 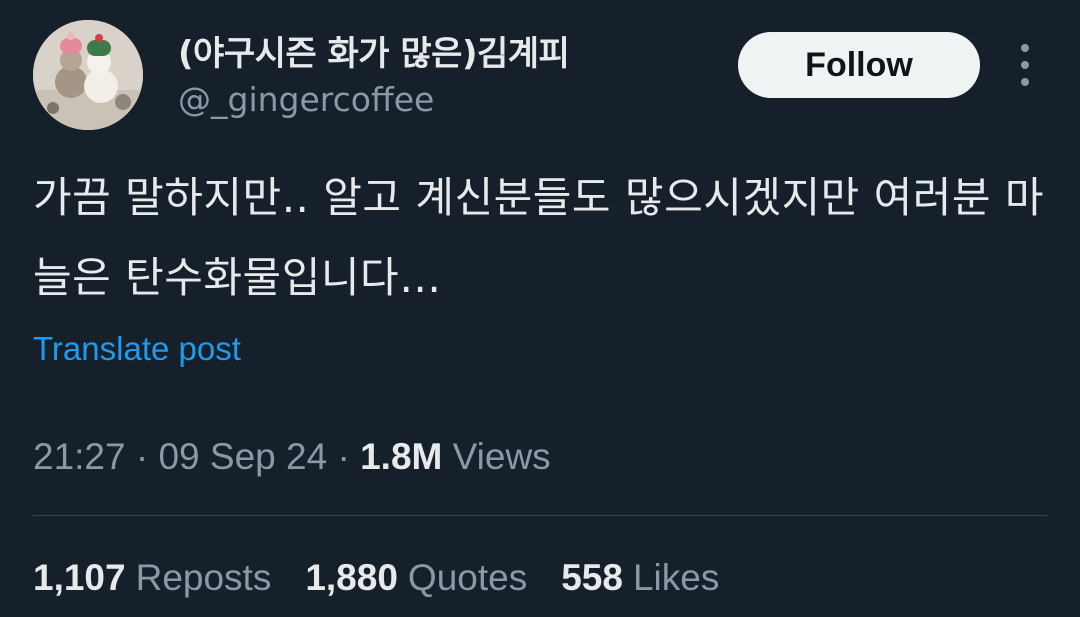 What do you see at coordinates (351, 577) in the screenshot?
I see `quotes-count: 1,880` at bounding box center [351, 577].